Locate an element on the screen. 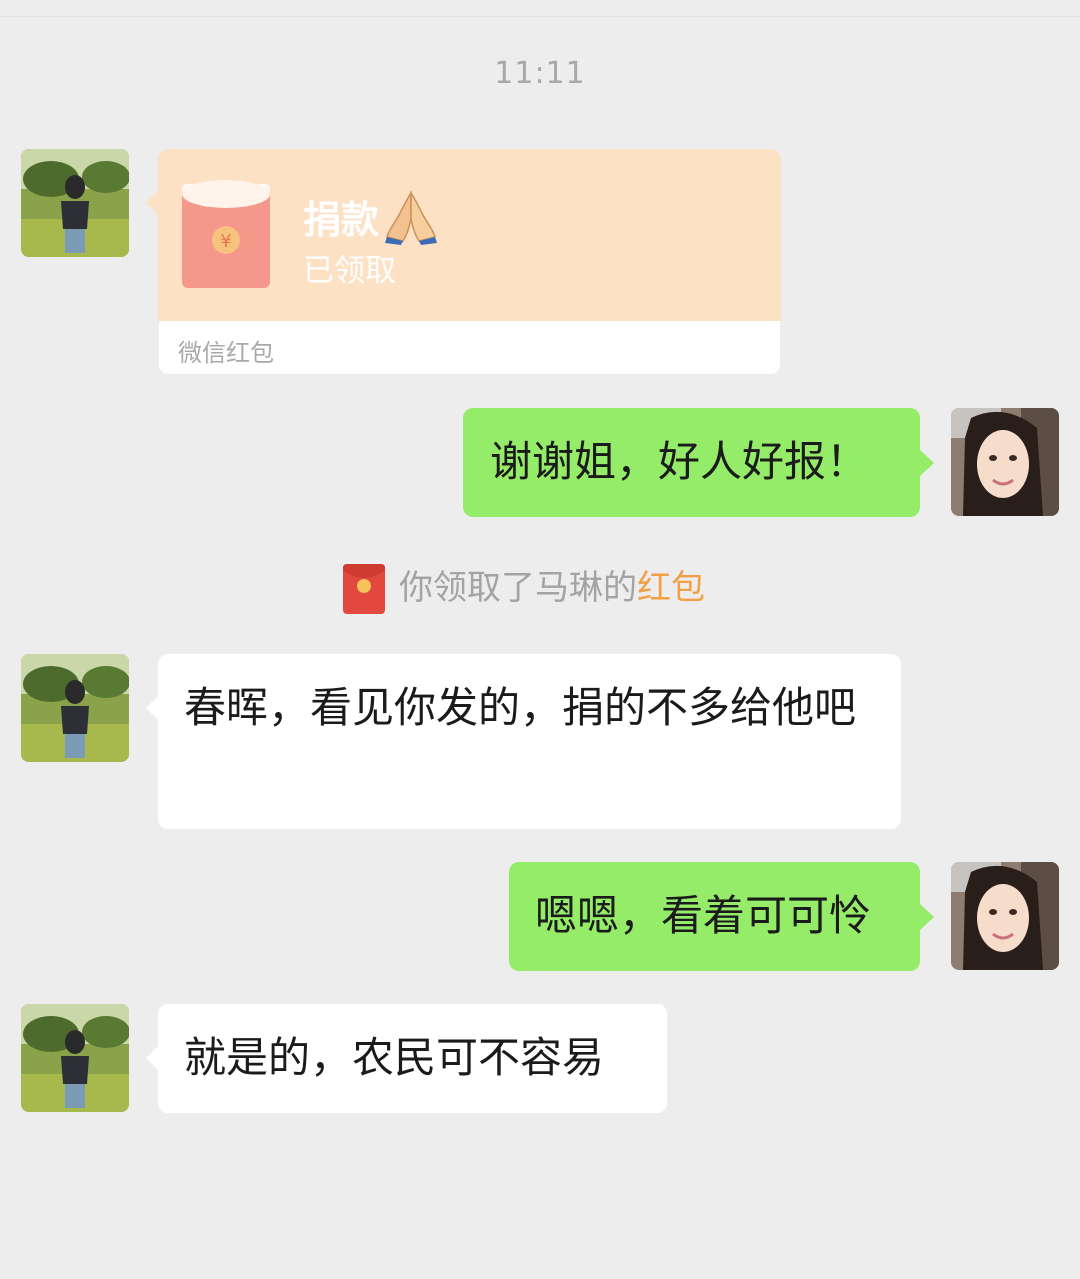 The image size is (1080, 1279). their-message-bubble: 春晖，看见你发的，捐的不多给他吧 is located at coordinates (523, 741).